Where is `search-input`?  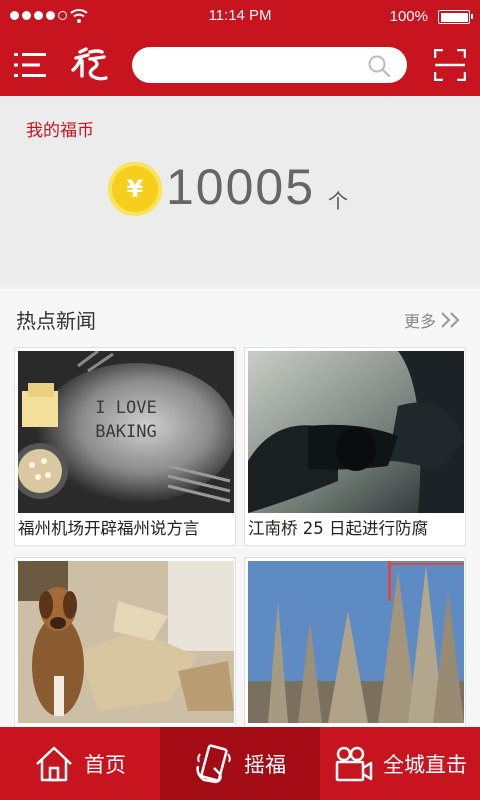
search-input is located at coordinates (258, 65).